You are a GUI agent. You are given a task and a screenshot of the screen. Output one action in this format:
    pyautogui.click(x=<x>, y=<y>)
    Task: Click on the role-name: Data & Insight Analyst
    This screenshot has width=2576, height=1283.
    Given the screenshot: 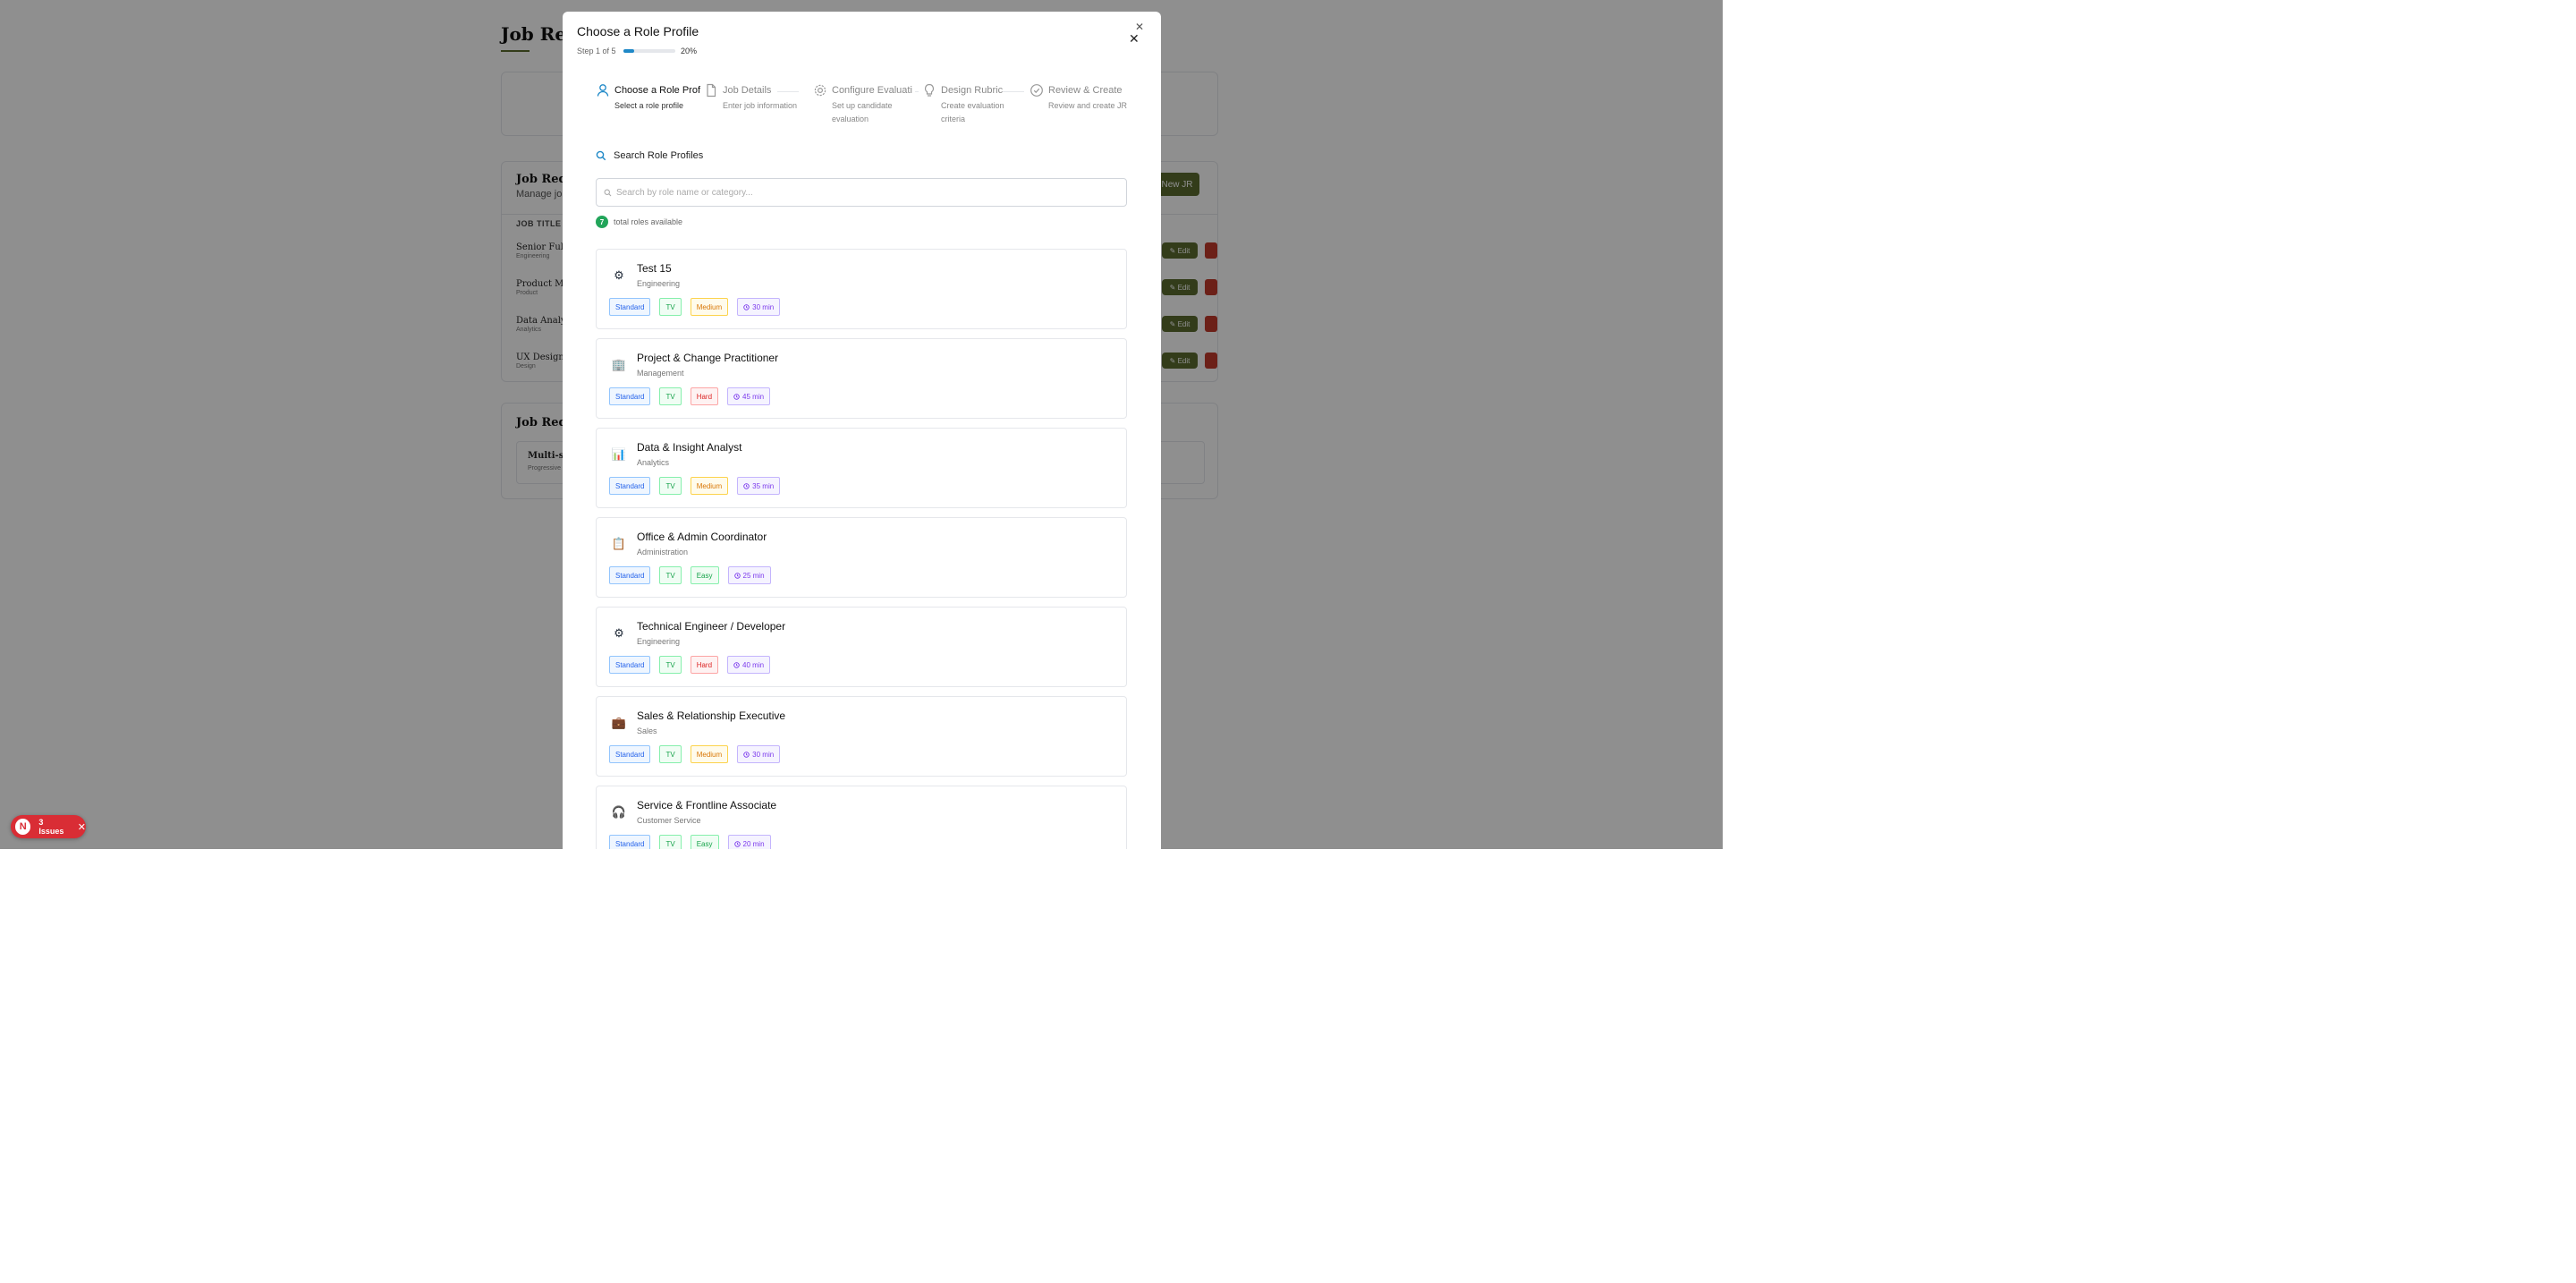 What is the action you would take?
    pyautogui.click(x=689, y=447)
    